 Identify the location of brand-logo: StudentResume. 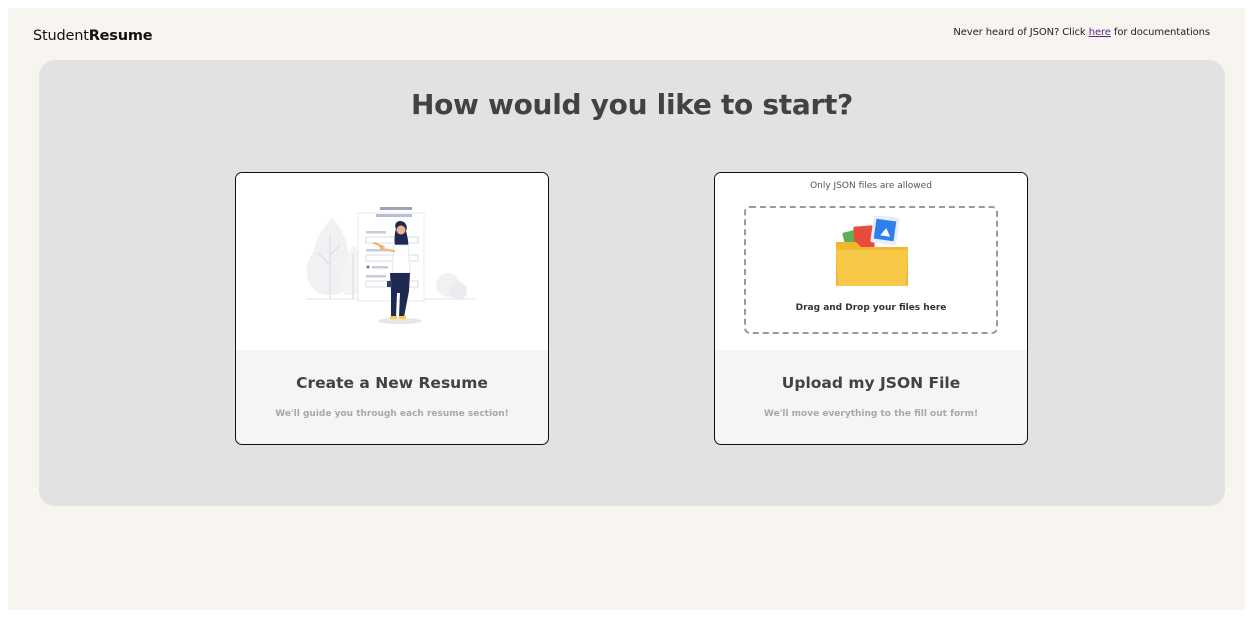
(93, 36).